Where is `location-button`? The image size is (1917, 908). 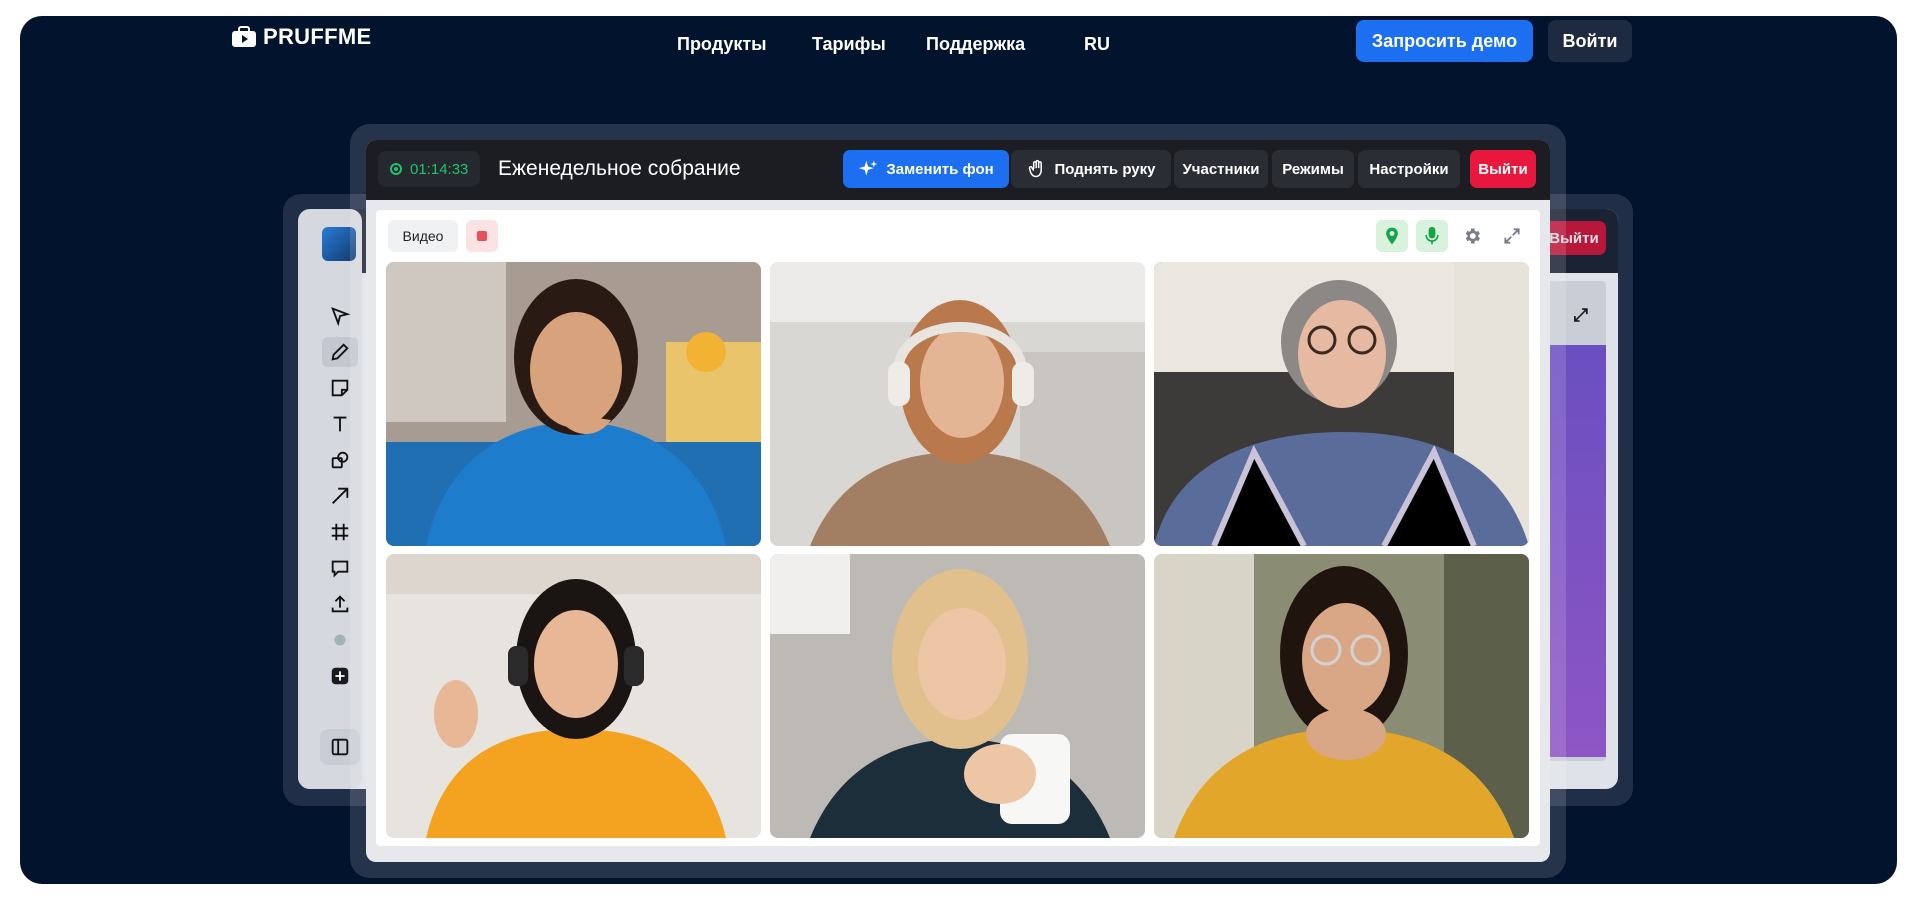 location-button is located at coordinates (1392, 236).